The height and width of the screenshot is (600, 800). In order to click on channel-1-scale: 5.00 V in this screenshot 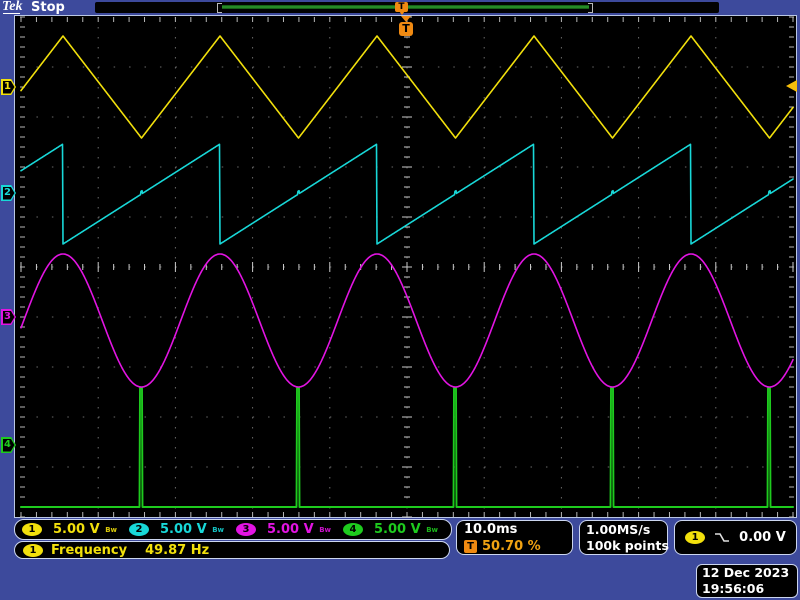, I will do `click(76, 529)`.